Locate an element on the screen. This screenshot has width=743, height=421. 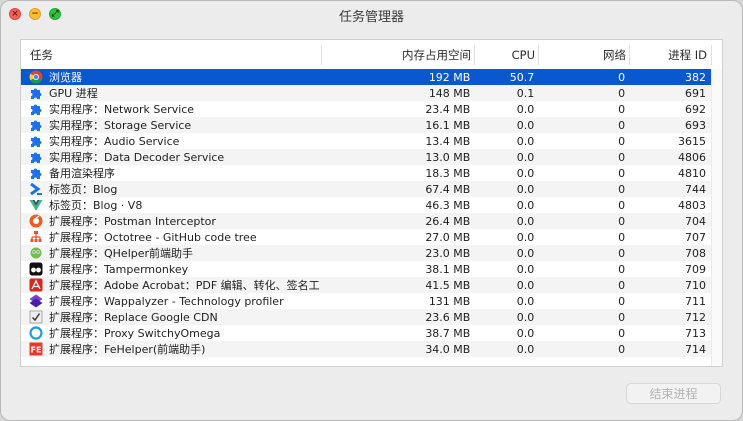
task-cell: 实用程序：Network Service is located at coordinates (171, 109).